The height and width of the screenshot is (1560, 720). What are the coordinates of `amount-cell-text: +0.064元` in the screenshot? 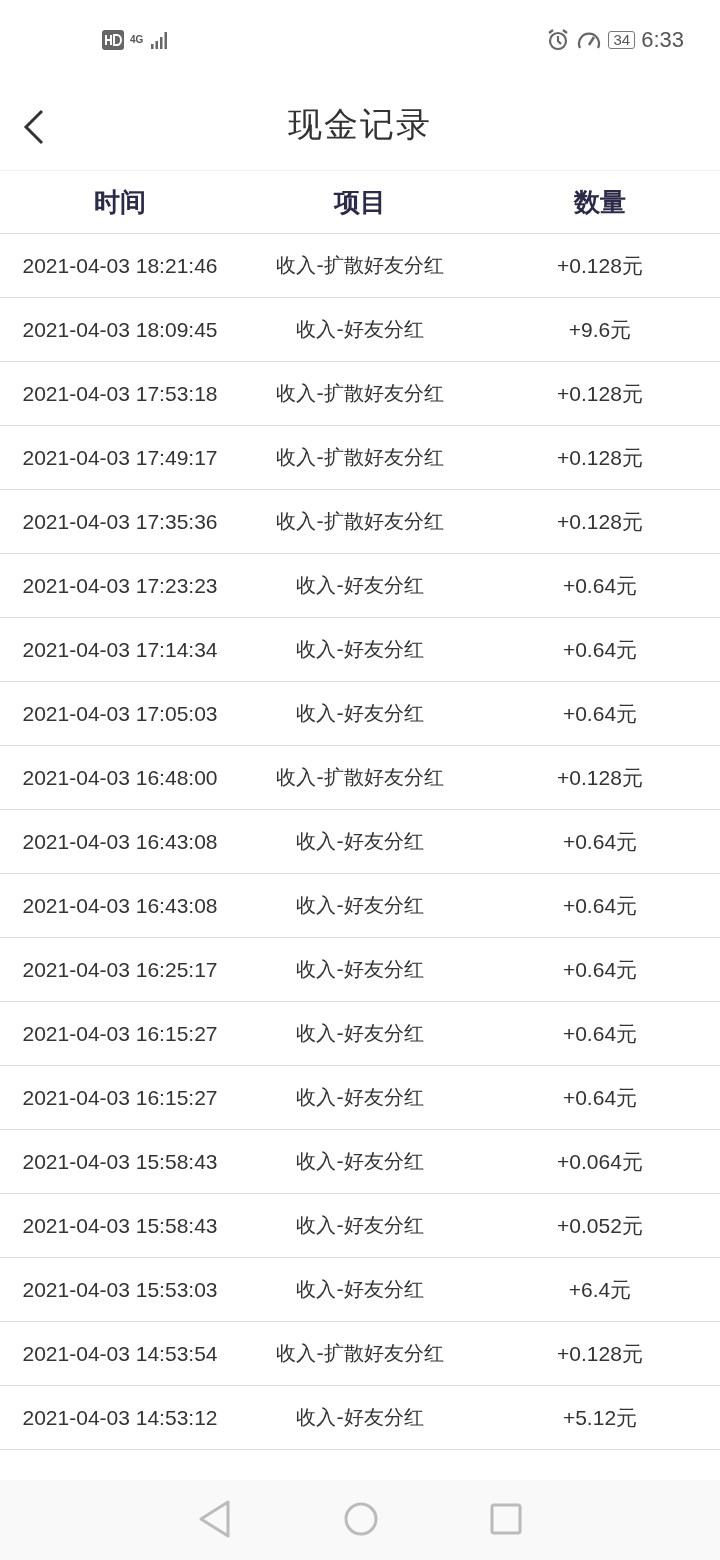 It's located at (600, 1161).